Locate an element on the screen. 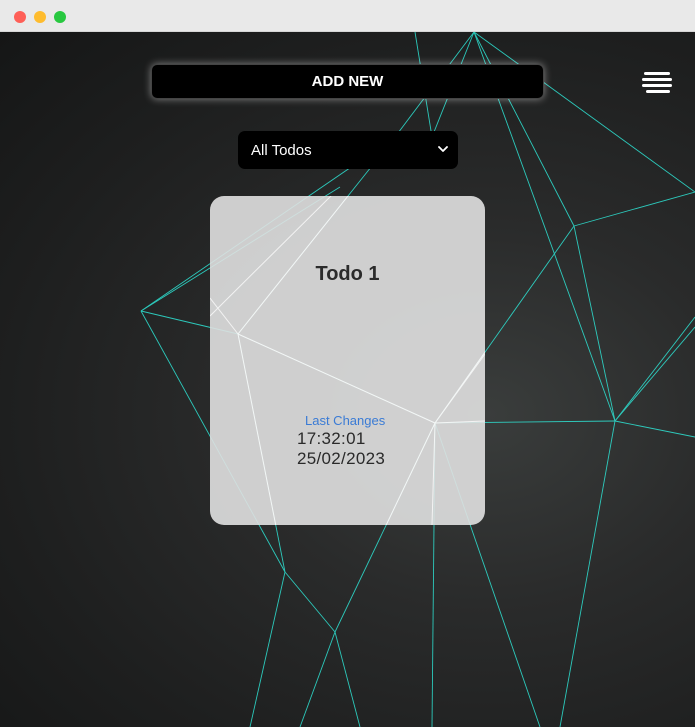 This screenshot has width=695, height=727. hamburger-menu-icon is located at coordinates (657, 82).